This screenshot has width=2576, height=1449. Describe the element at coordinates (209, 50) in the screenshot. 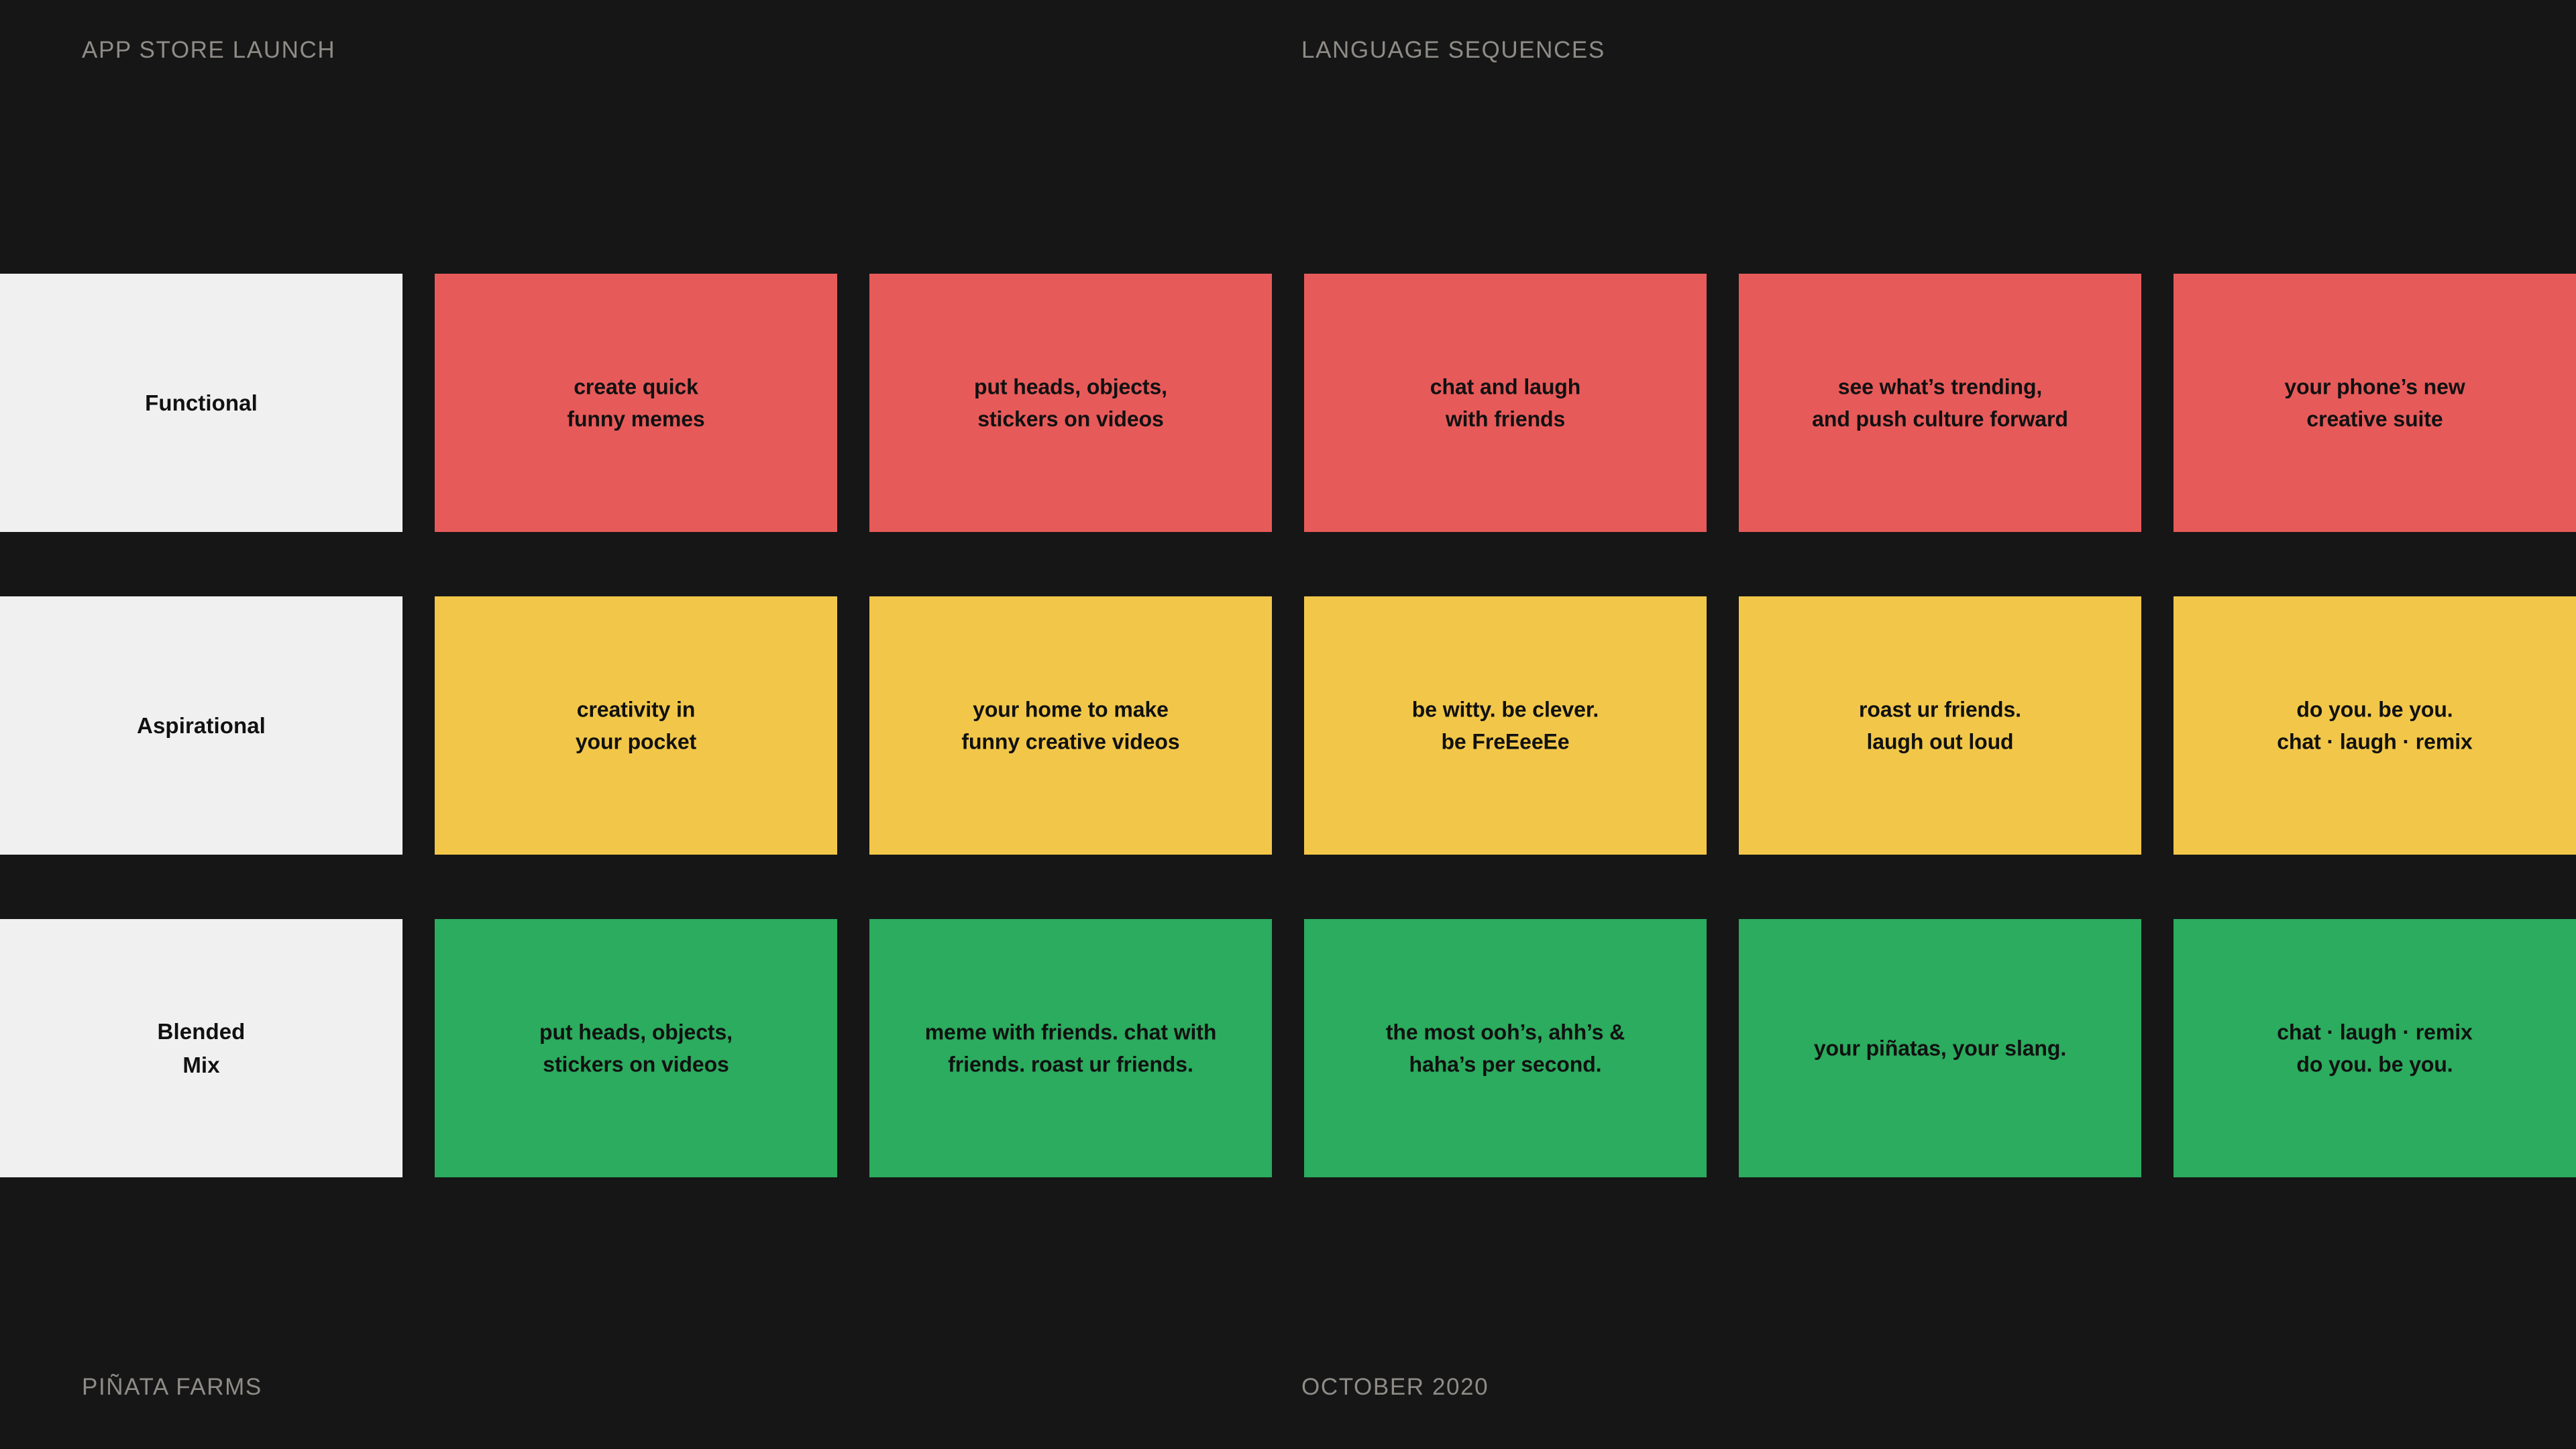

I see `header-left-label: APP STORE LAUNCH` at that location.